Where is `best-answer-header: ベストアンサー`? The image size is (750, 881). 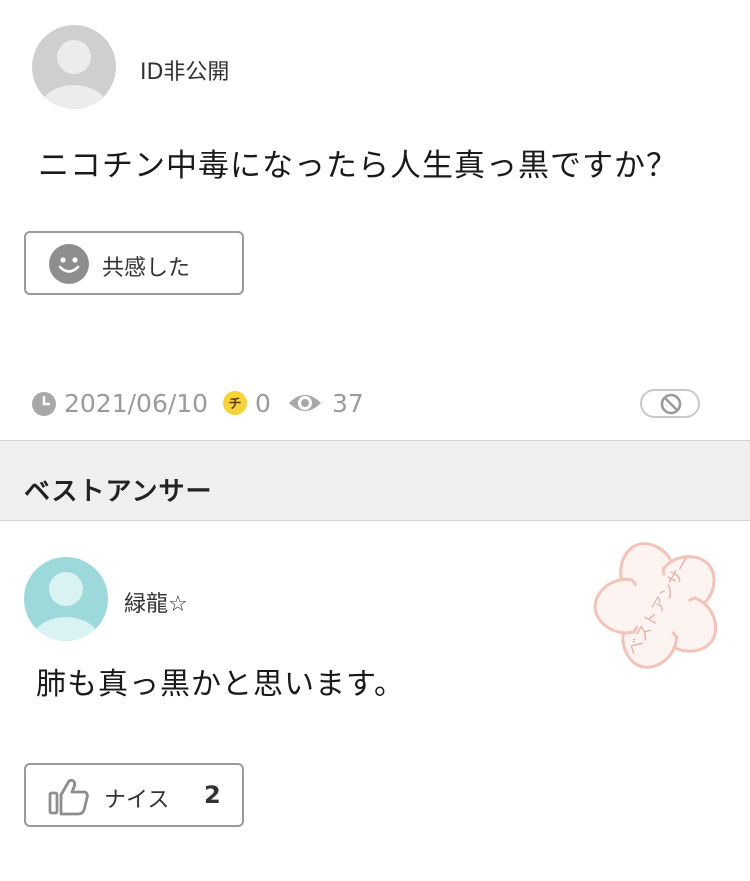
best-answer-header: ベストアンサー is located at coordinates (375, 480).